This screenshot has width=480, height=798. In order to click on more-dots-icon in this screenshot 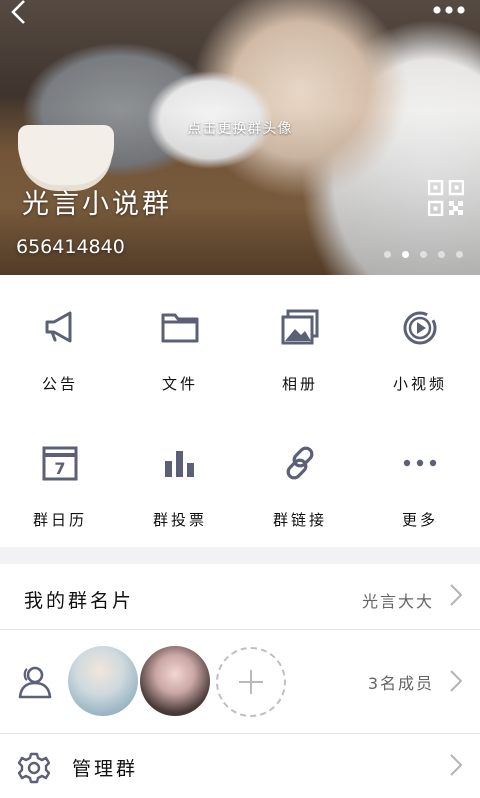, I will do `click(449, 10)`.